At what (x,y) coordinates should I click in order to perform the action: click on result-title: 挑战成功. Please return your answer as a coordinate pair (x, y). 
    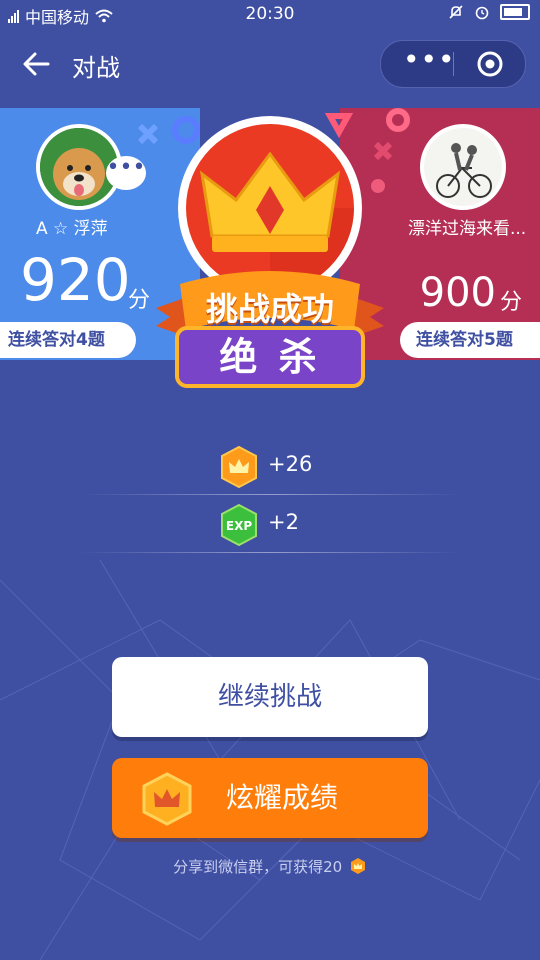
    Looking at the image, I should click on (269, 309).